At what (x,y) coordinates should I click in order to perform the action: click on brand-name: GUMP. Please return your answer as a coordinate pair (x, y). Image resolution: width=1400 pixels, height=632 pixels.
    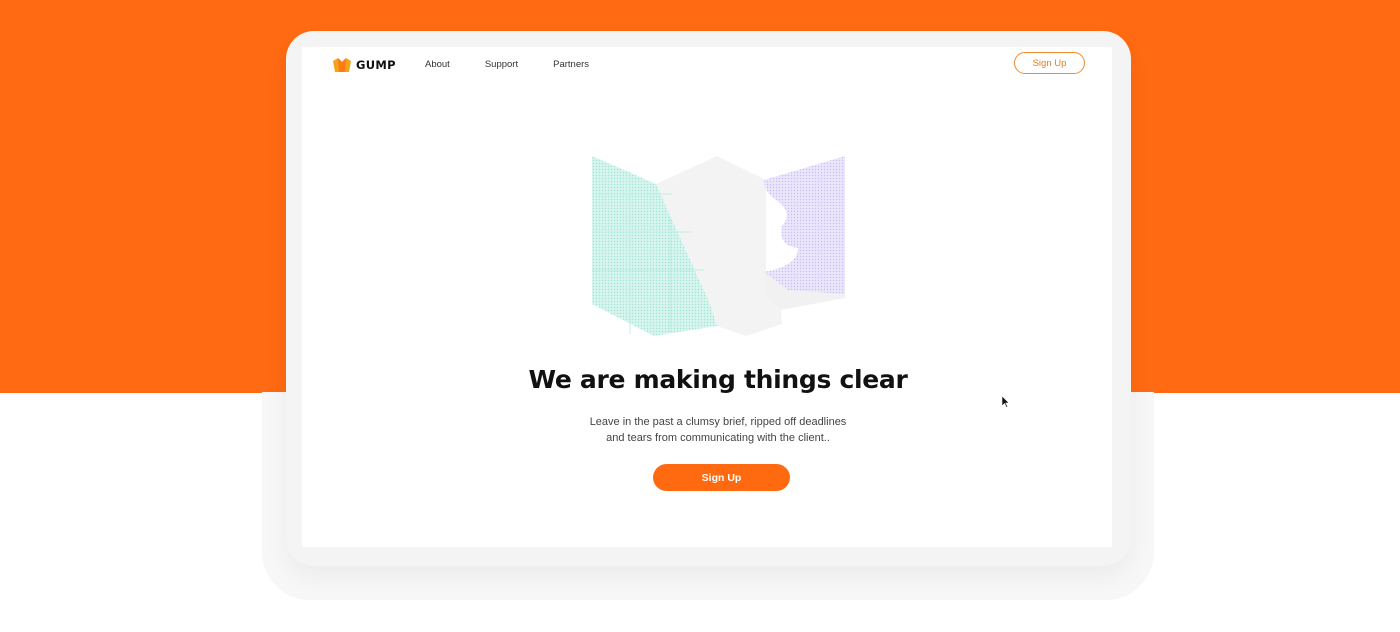
    Looking at the image, I should click on (376, 65).